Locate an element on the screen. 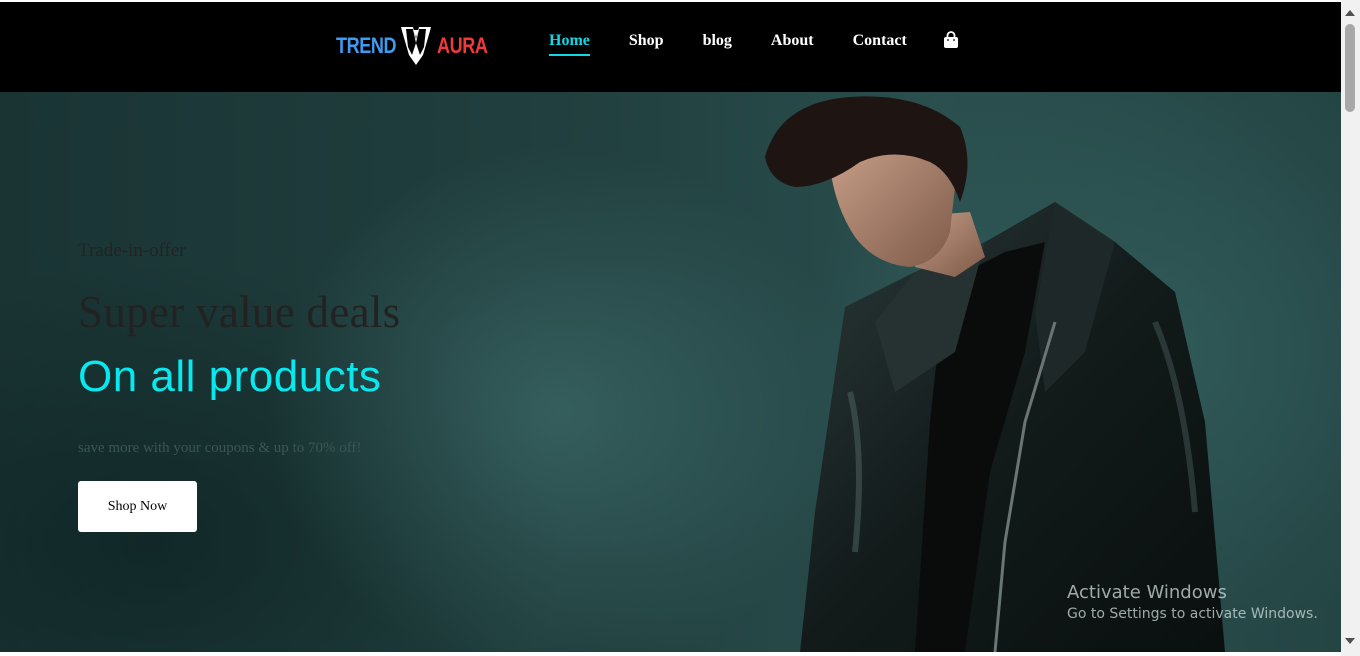 The height and width of the screenshot is (656, 1360). logo-word-trend: TREND is located at coordinates (366, 45).